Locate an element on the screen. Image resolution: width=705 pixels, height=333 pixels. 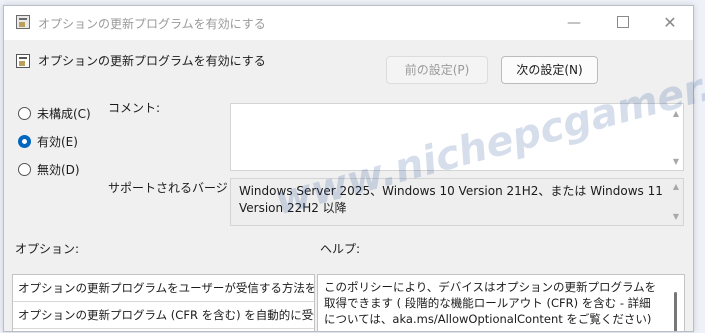
policy-title: オプションの更新プログラムを有効にする is located at coordinates (152, 61).